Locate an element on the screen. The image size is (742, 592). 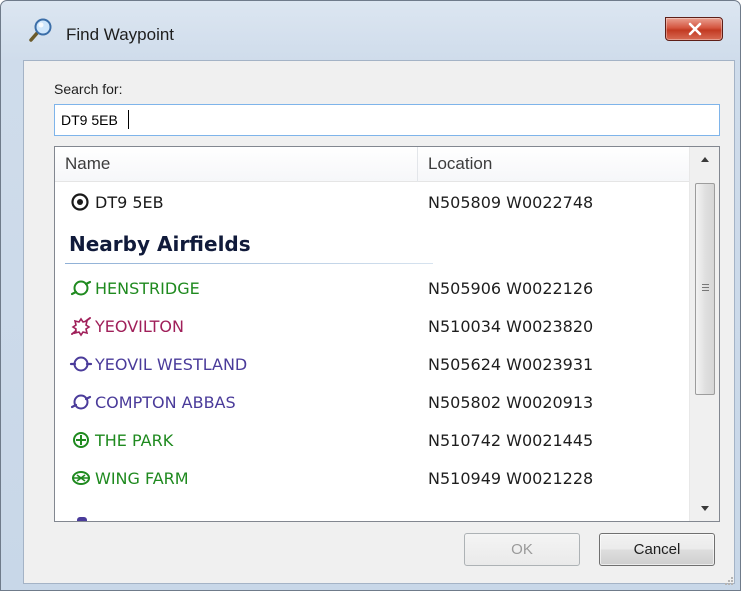
airfield-location: N510949 W0021228 is located at coordinates (511, 478).